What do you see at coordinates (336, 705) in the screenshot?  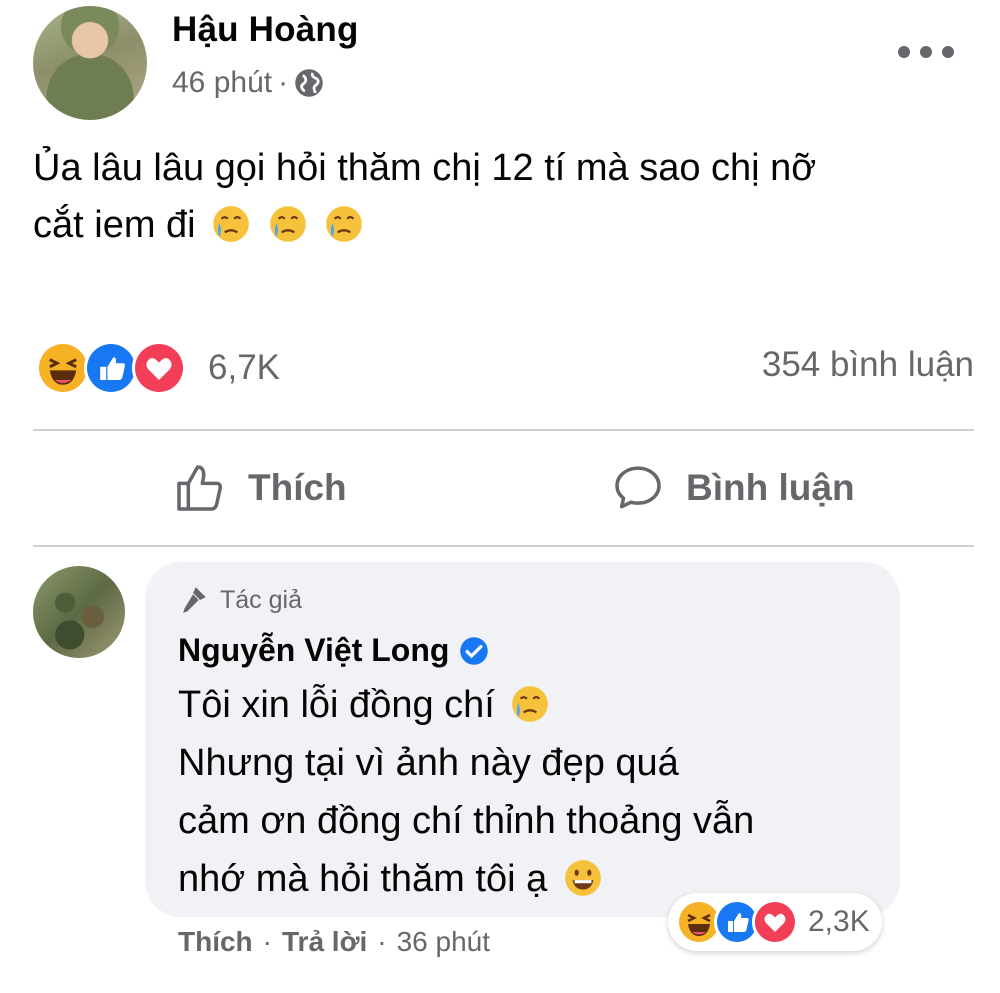 I see `comment-line-1: Tôi xin lỗi đồng chí` at bounding box center [336, 705].